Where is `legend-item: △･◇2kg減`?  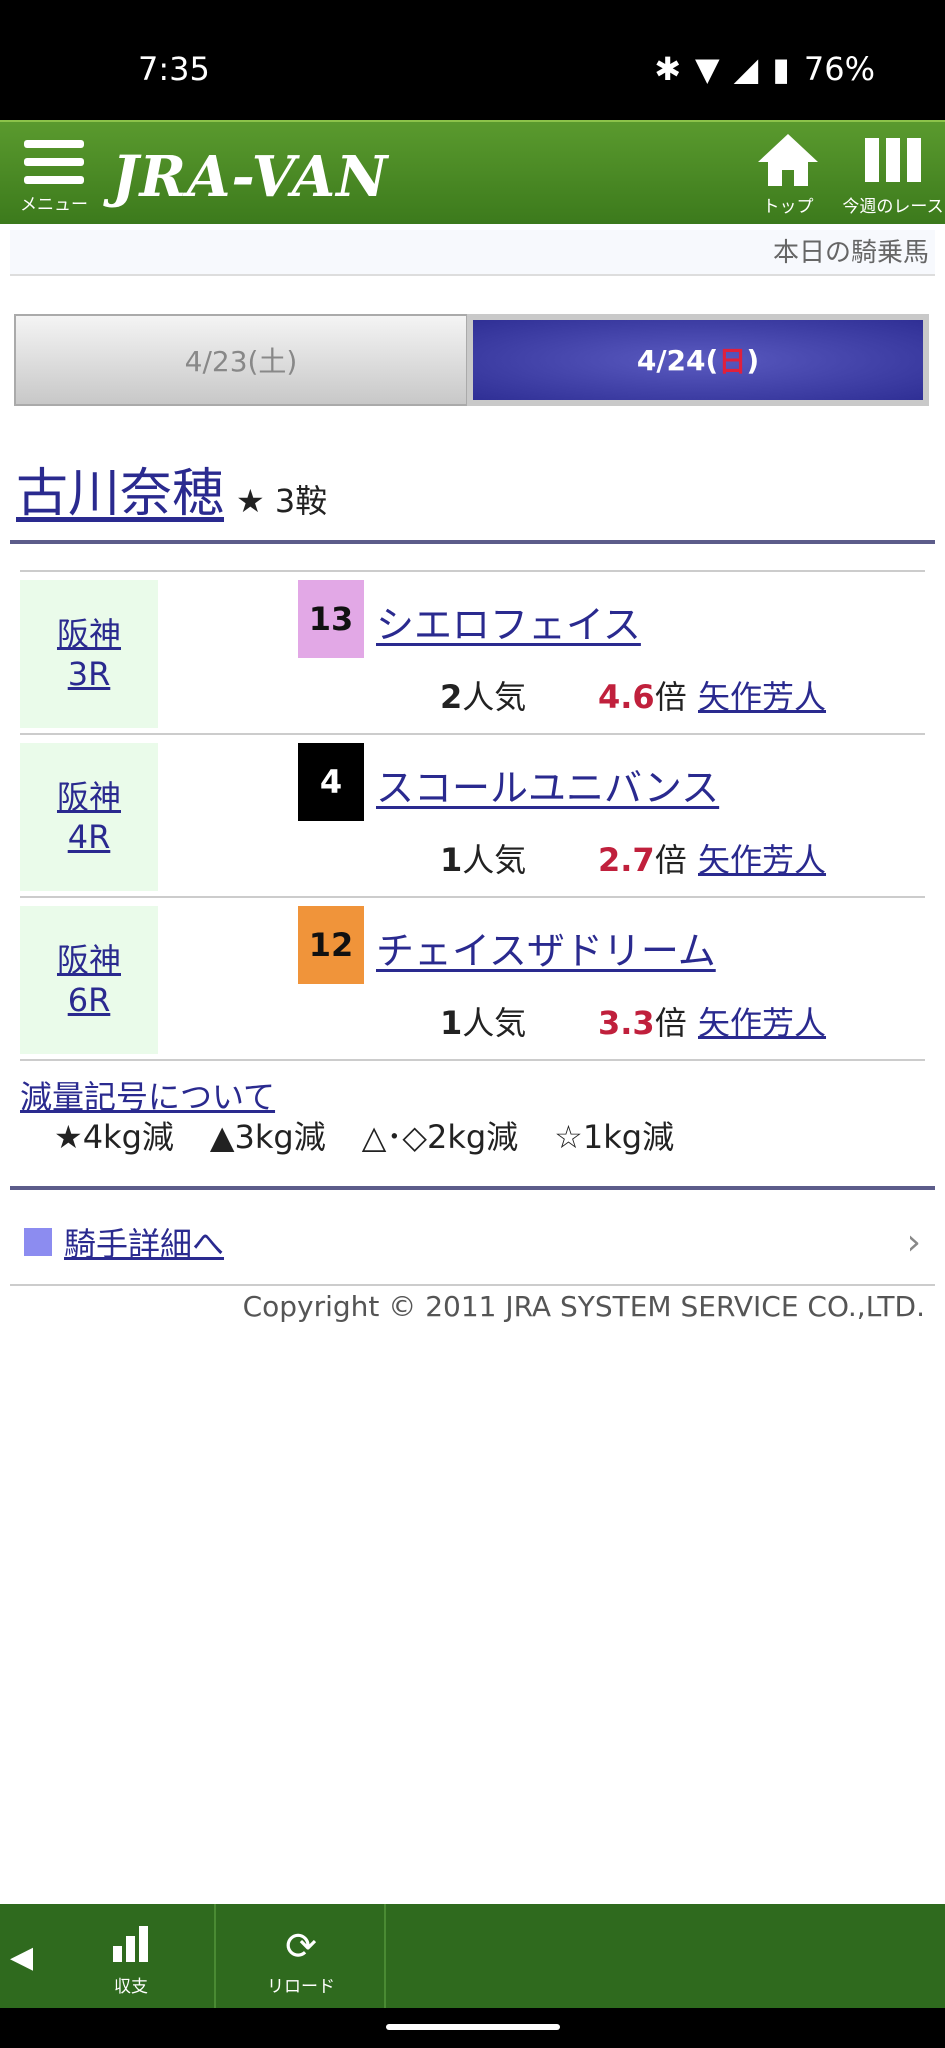 legend-item: △･◇2kg減 is located at coordinates (440, 1137).